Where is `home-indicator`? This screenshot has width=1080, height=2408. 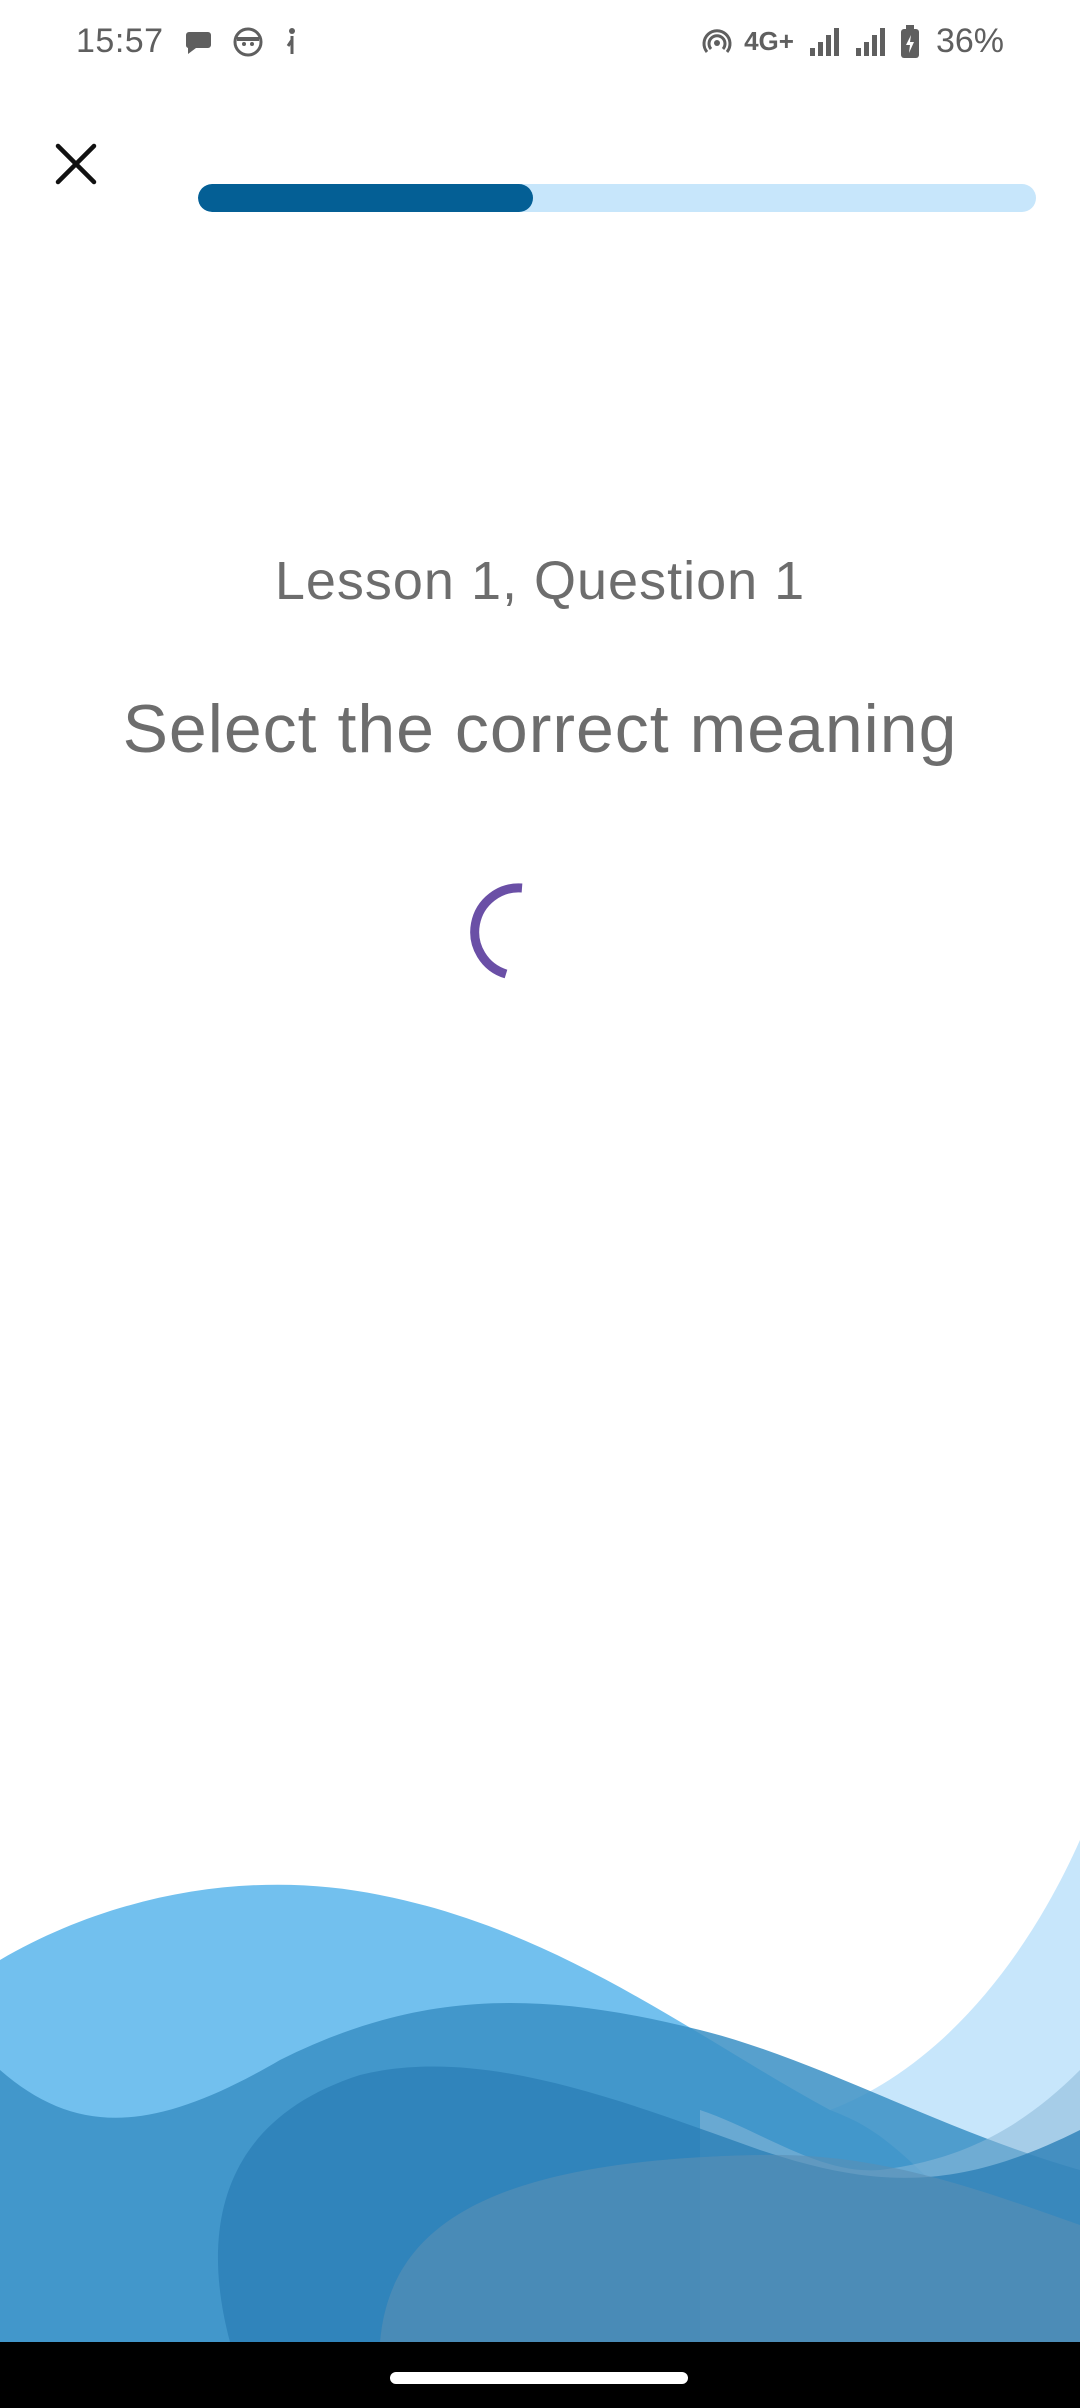 home-indicator is located at coordinates (539, 2378).